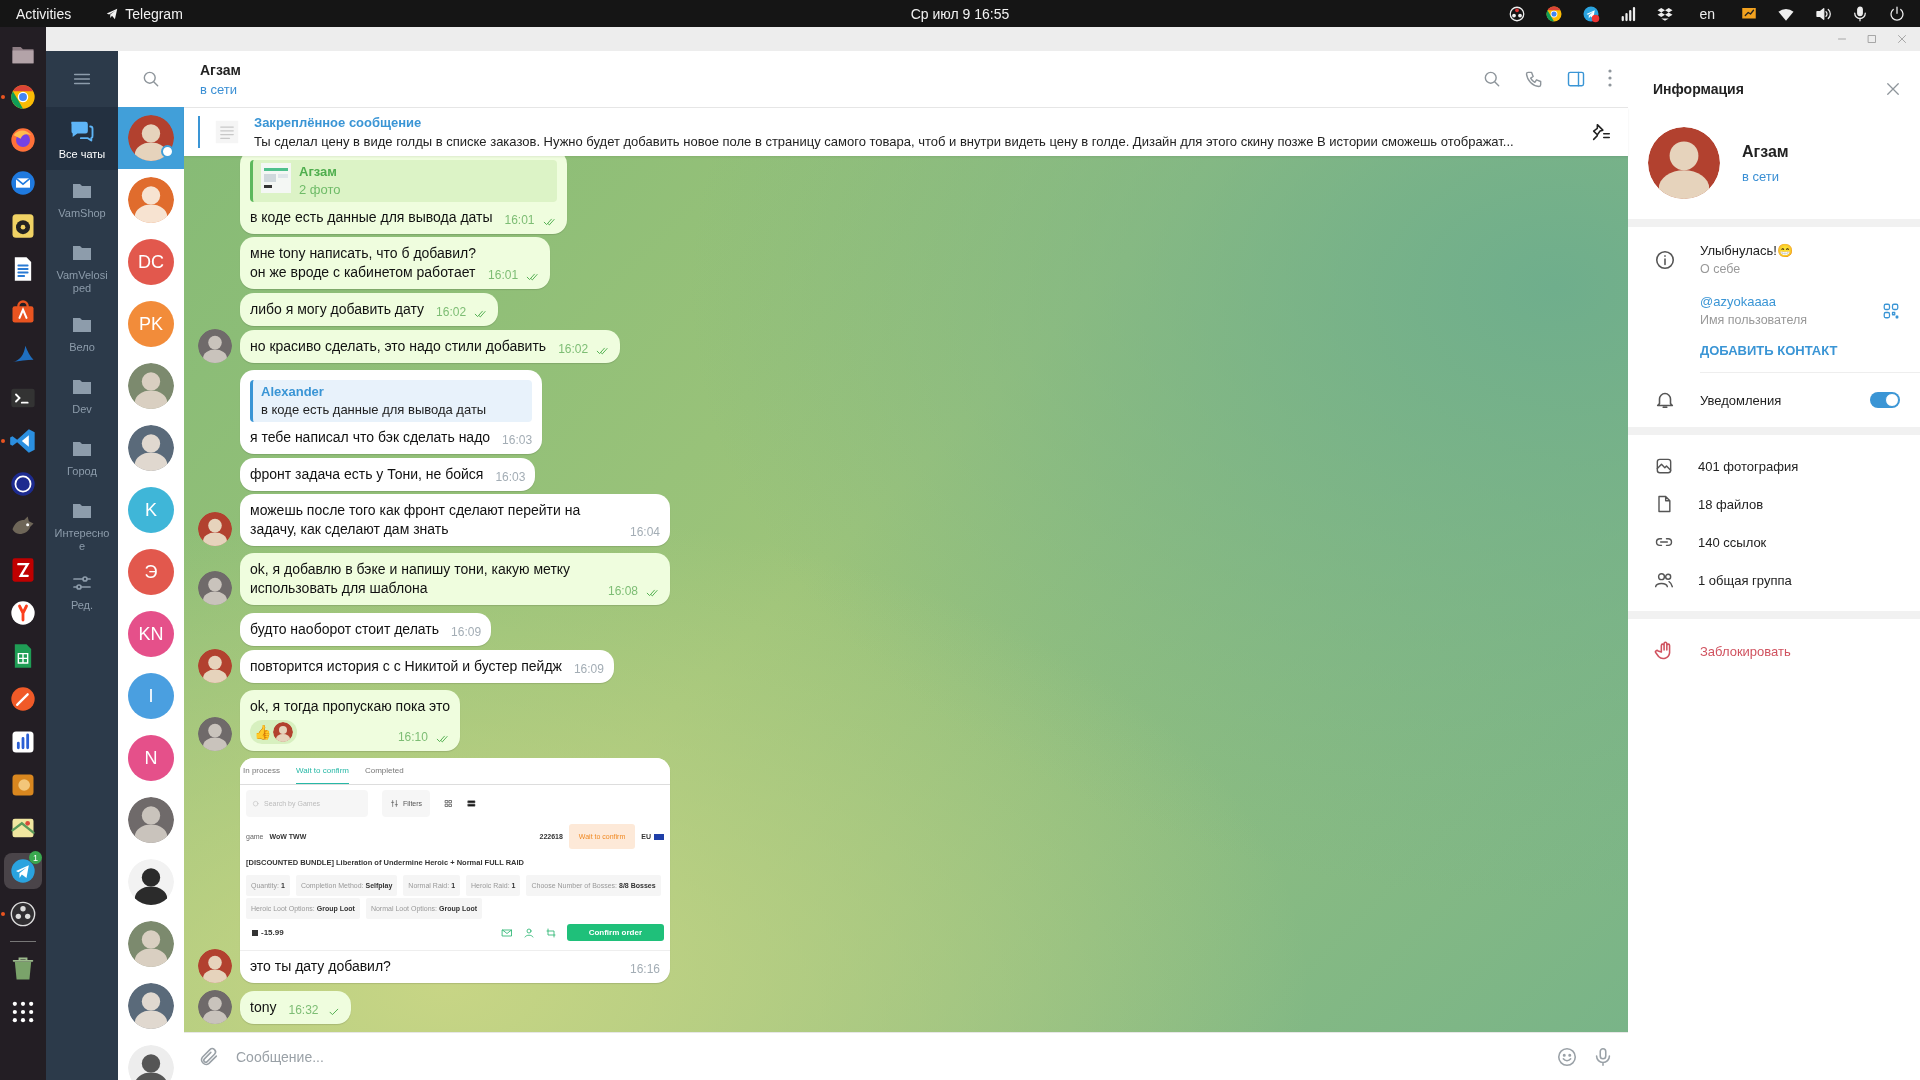 The height and width of the screenshot is (1080, 1920). What do you see at coordinates (1534, 79) in the screenshot?
I see `phone-icon` at bounding box center [1534, 79].